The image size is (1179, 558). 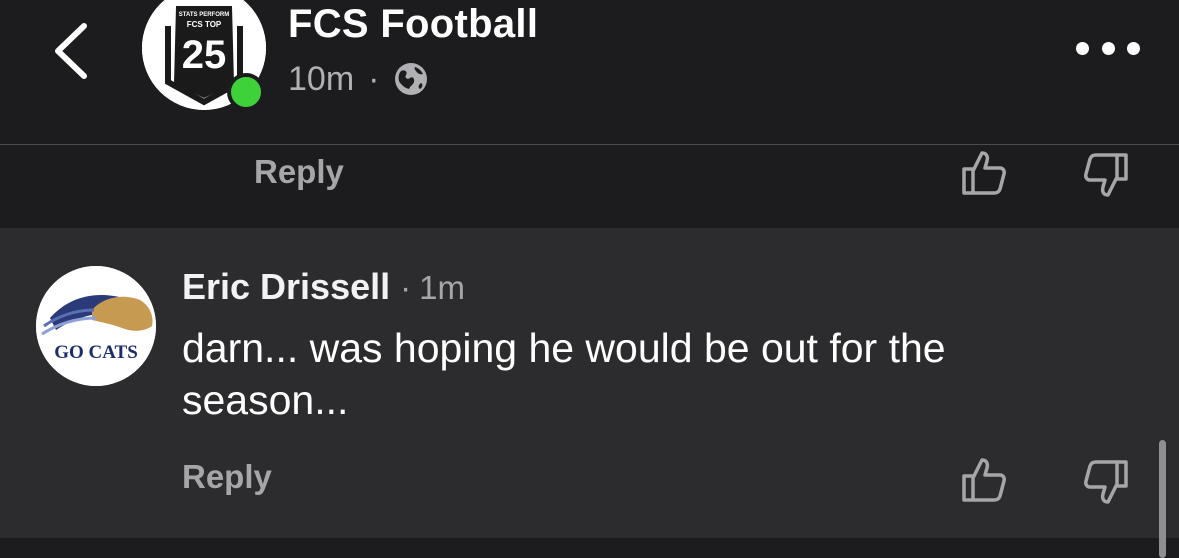 I want to click on go-cats-text: GO CATS, so click(x=96, y=352).